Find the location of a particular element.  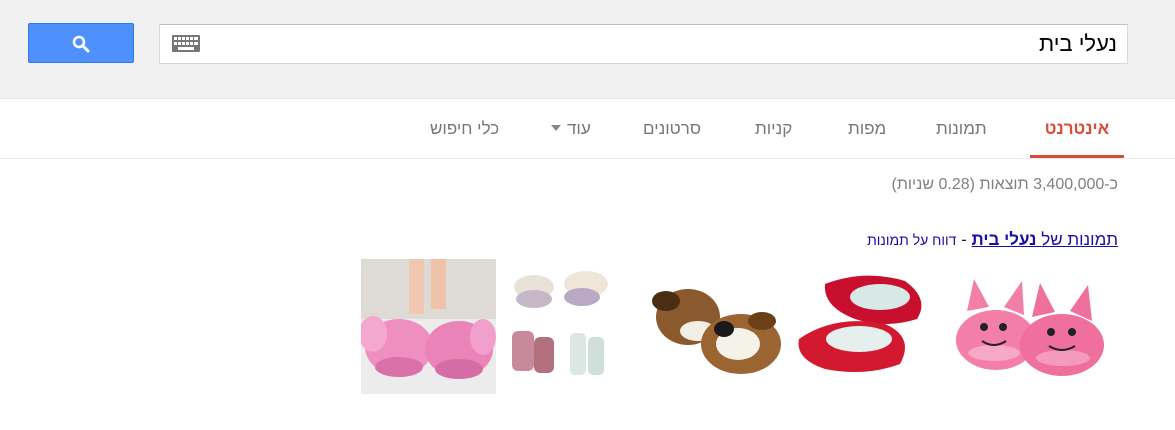

tab-web-label: אינטרנט is located at coordinates (1077, 128).